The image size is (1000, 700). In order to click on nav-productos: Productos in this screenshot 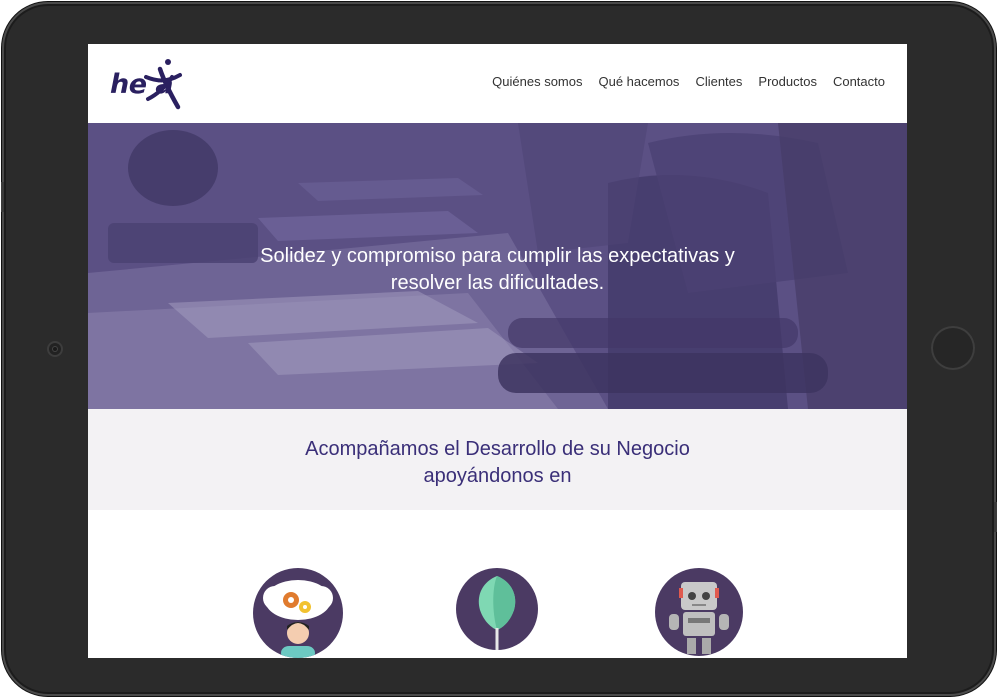, I will do `click(787, 81)`.